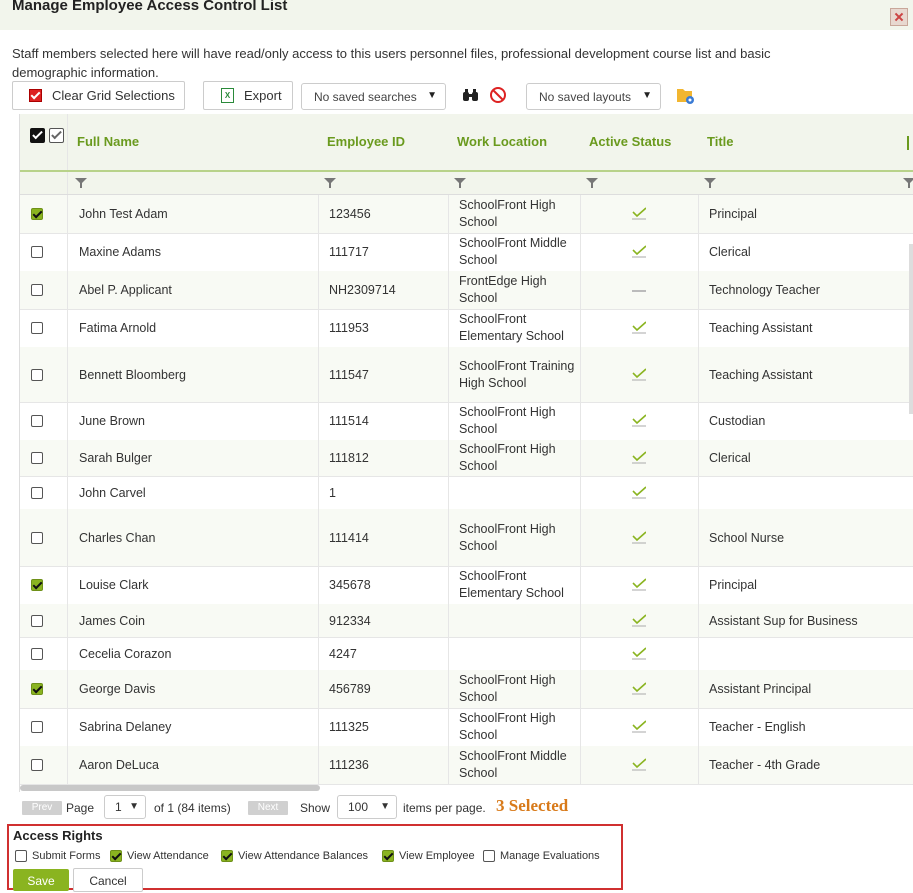  I want to click on access-right-option: View Attendance Balances, so click(294, 856).